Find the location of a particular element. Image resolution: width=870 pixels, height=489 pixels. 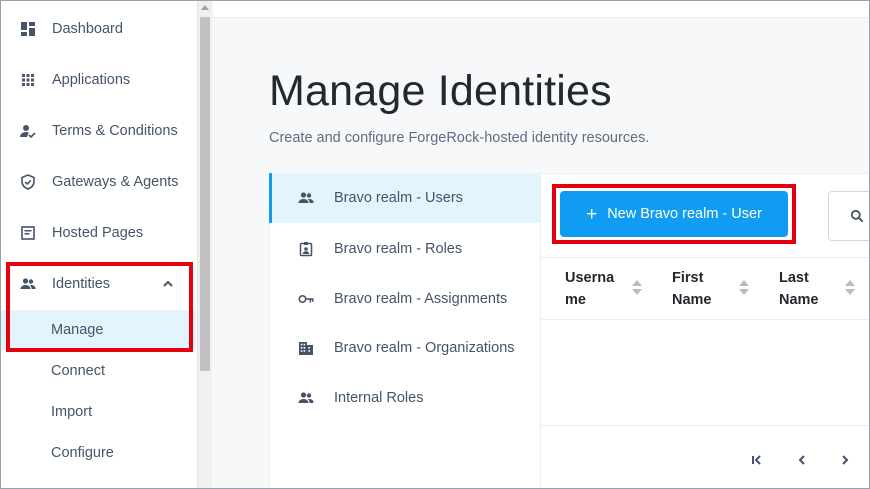

plus-icon: + is located at coordinates (592, 214).